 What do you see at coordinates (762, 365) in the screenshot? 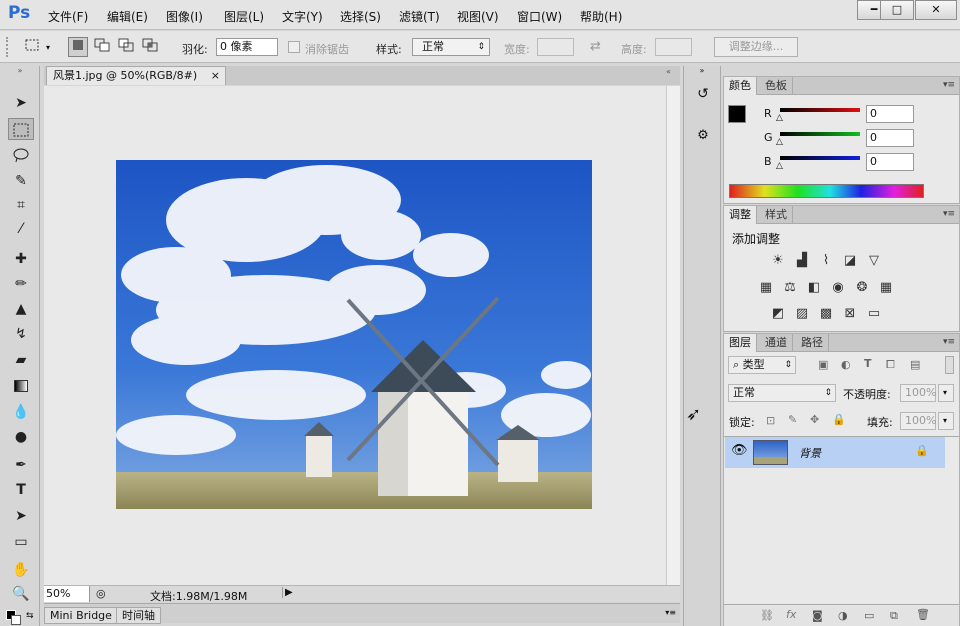
I see `layer-filter-select: ⌕ 类型 ⇕` at bounding box center [762, 365].